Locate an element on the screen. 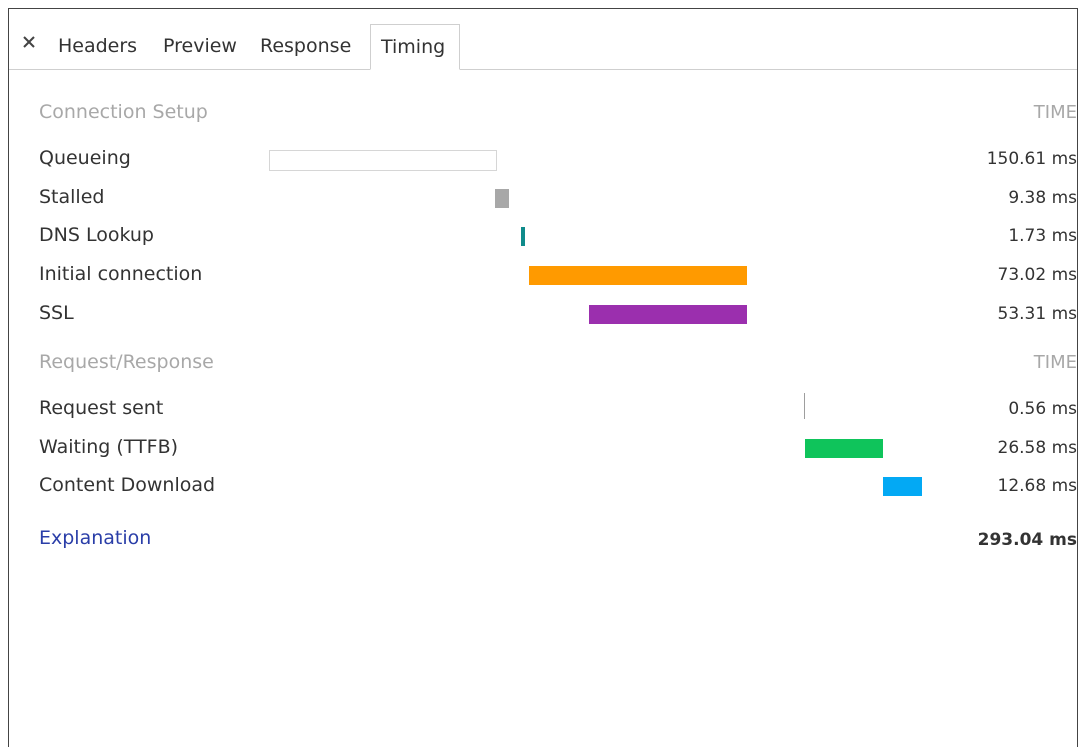  initial-connection-time: 73.02 ms is located at coordinates (1037, 275).